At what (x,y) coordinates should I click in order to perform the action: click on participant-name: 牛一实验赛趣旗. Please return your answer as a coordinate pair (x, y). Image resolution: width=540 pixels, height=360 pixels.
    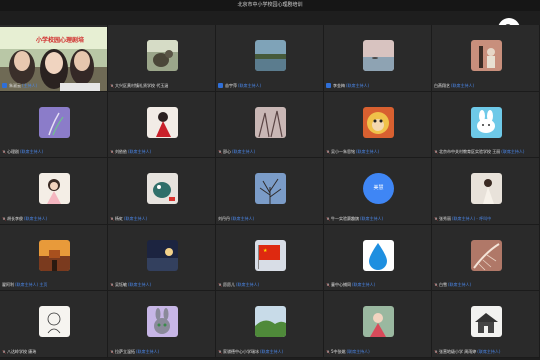
    Looking at the image, I should click on (345, 218).